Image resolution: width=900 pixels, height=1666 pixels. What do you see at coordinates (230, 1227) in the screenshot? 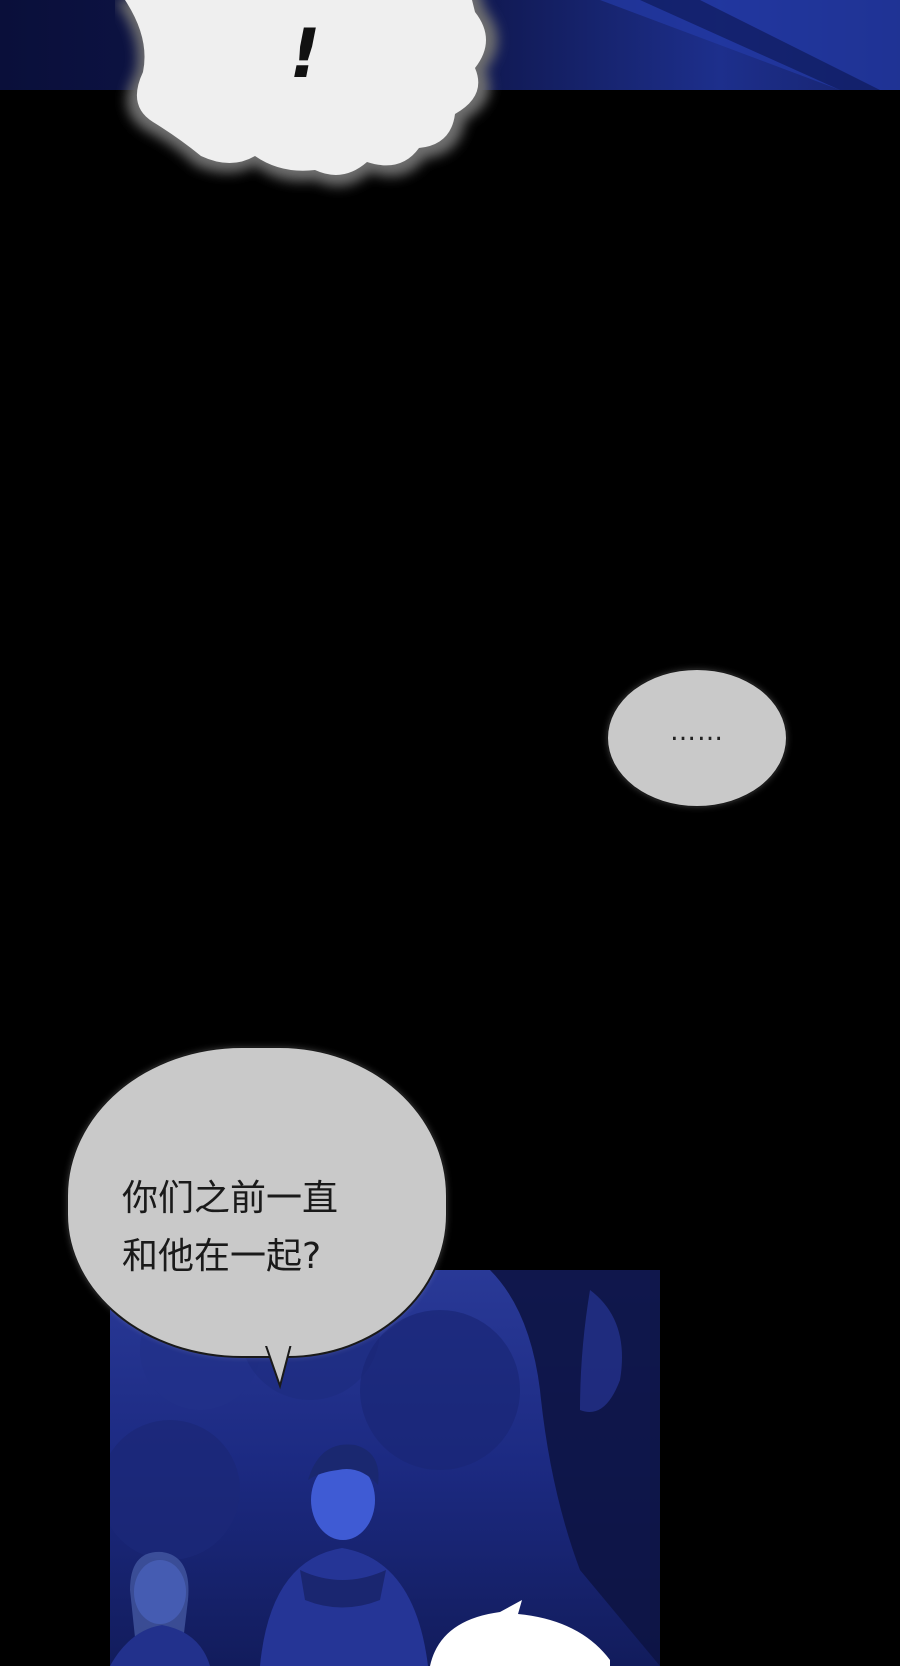
I see `speech-text: 你们之前一直 和他在一起?` at bounding box center [230, 1227].